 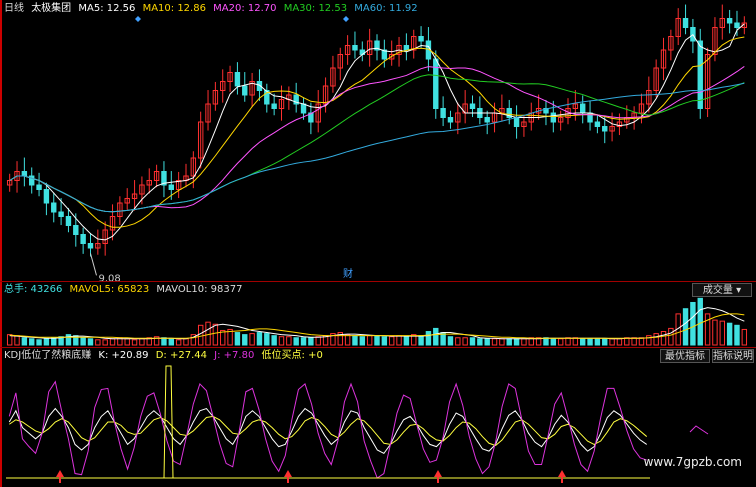 I want to click on cai-marker: 财, so click(x=348, y=273).